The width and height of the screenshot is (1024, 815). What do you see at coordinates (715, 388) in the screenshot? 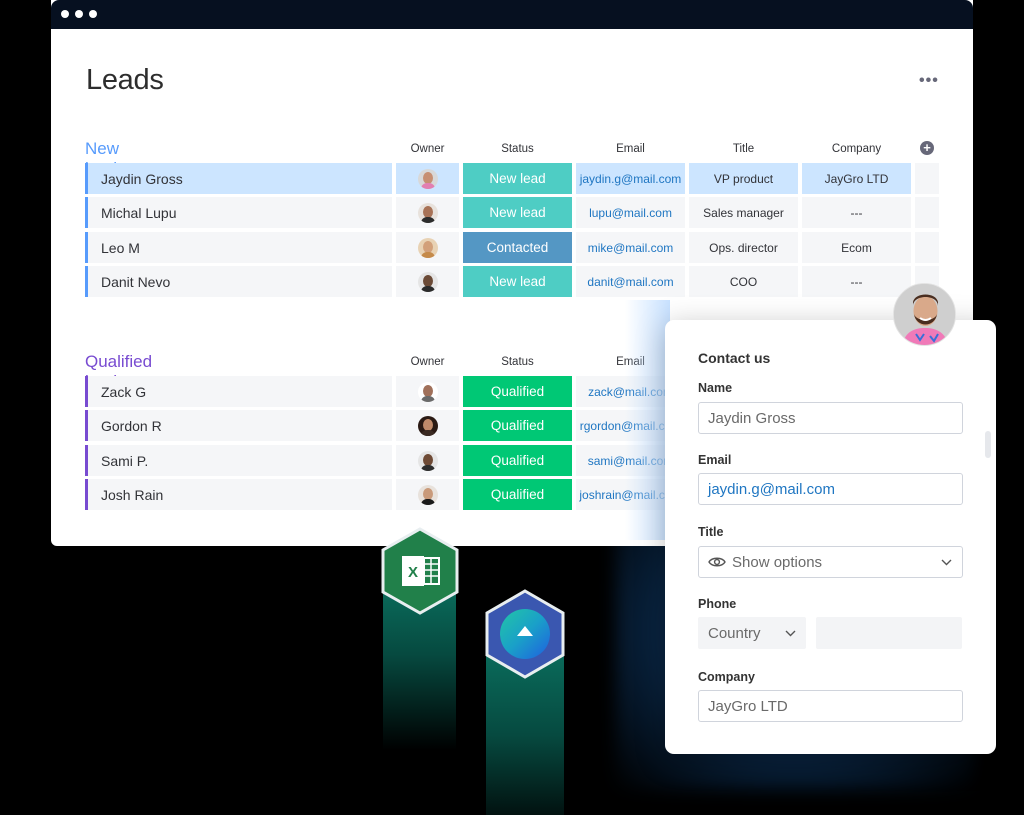
I see `name-label: Name` at bounding box center [715, 388].